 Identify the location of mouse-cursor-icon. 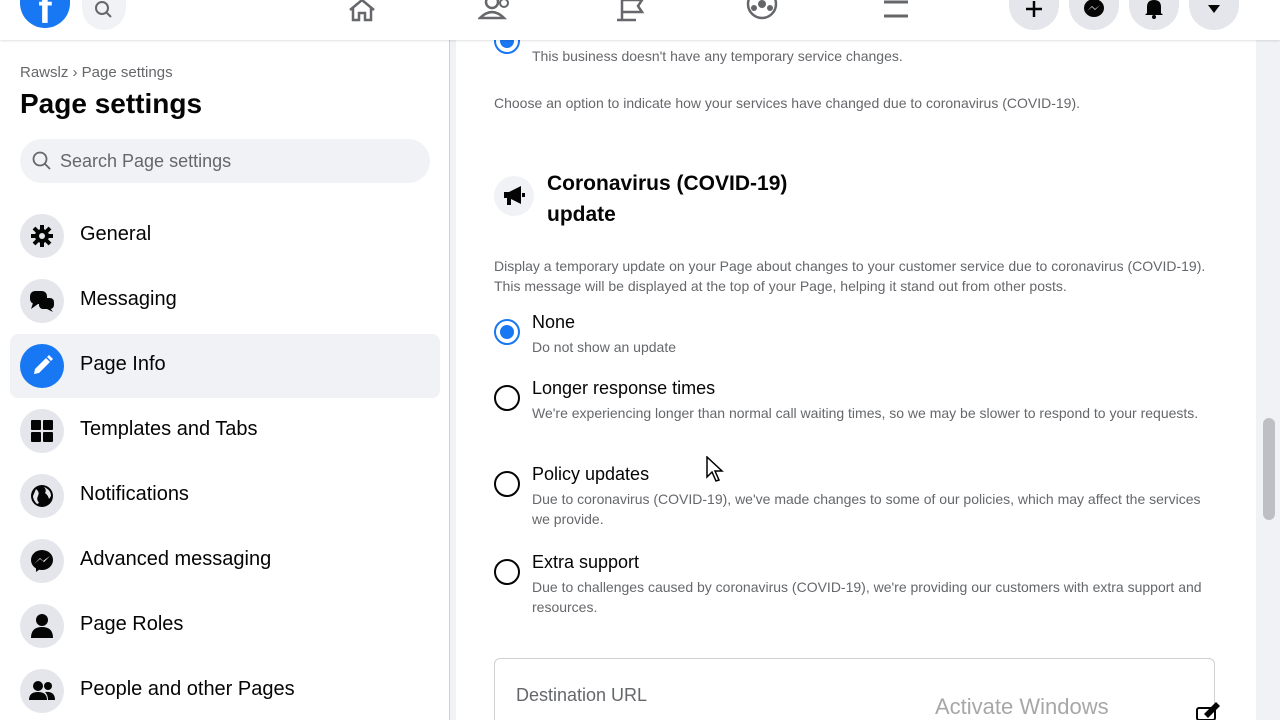
(715, 471).